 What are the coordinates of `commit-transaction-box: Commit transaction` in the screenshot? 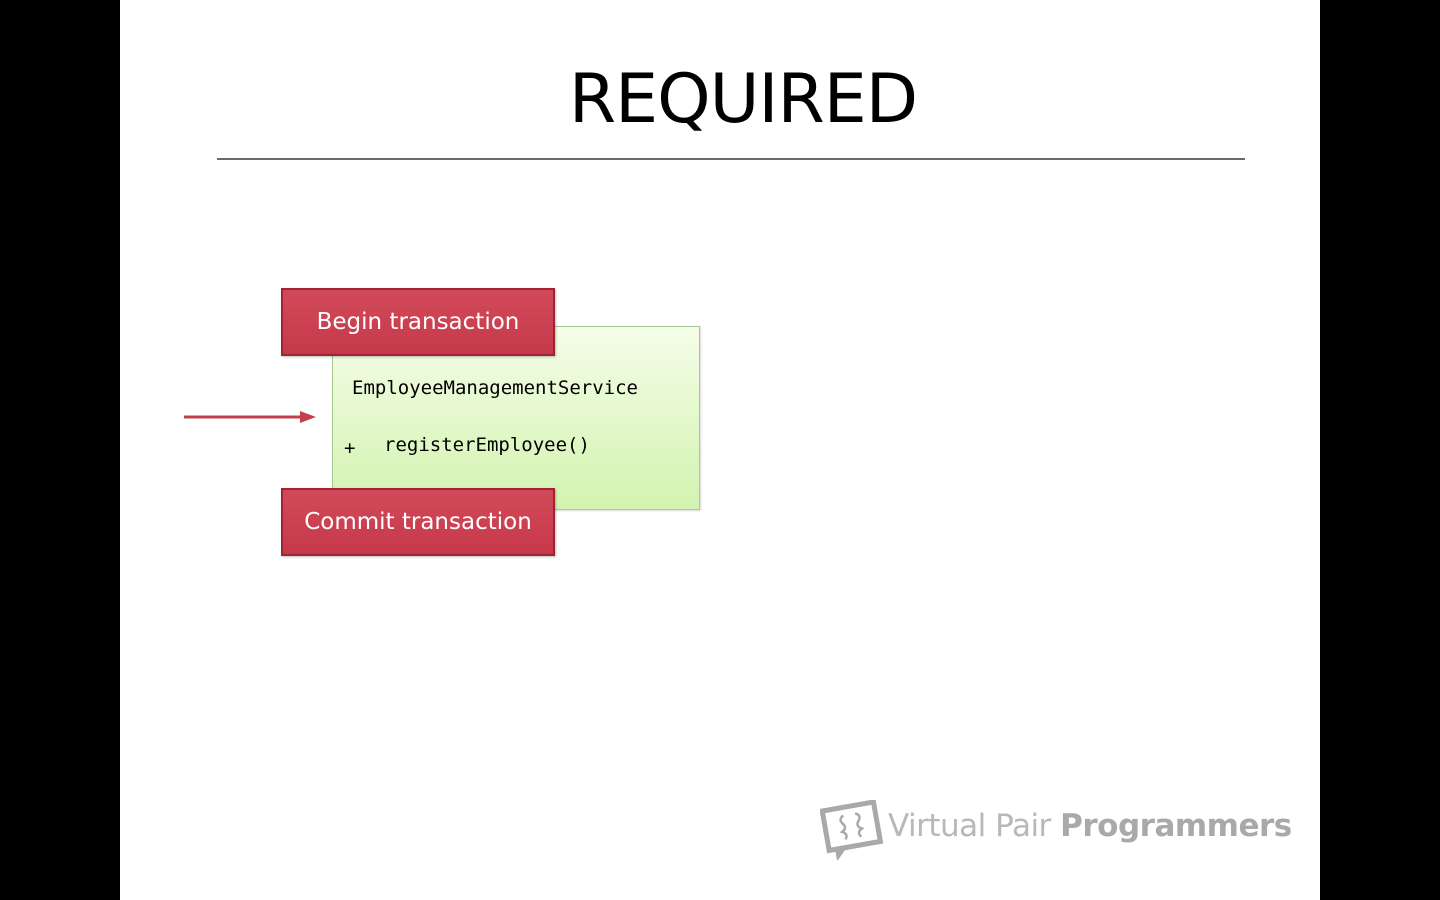 It's located at (418, 522).